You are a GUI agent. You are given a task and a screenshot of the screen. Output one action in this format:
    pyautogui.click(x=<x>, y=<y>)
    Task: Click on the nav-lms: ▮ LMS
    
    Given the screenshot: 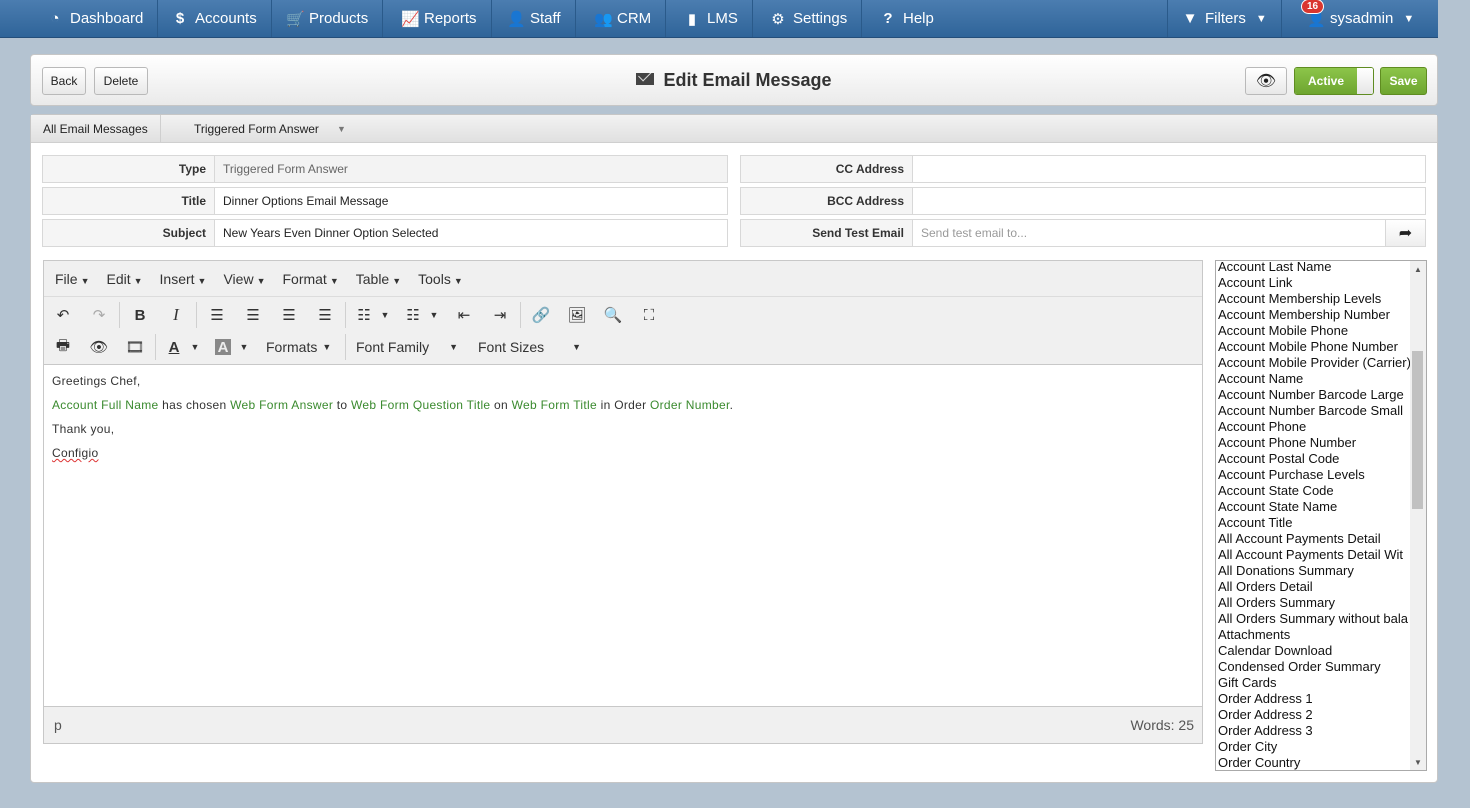 What is the action you would take?
    pyautogui.click(x=711, y=18)
    